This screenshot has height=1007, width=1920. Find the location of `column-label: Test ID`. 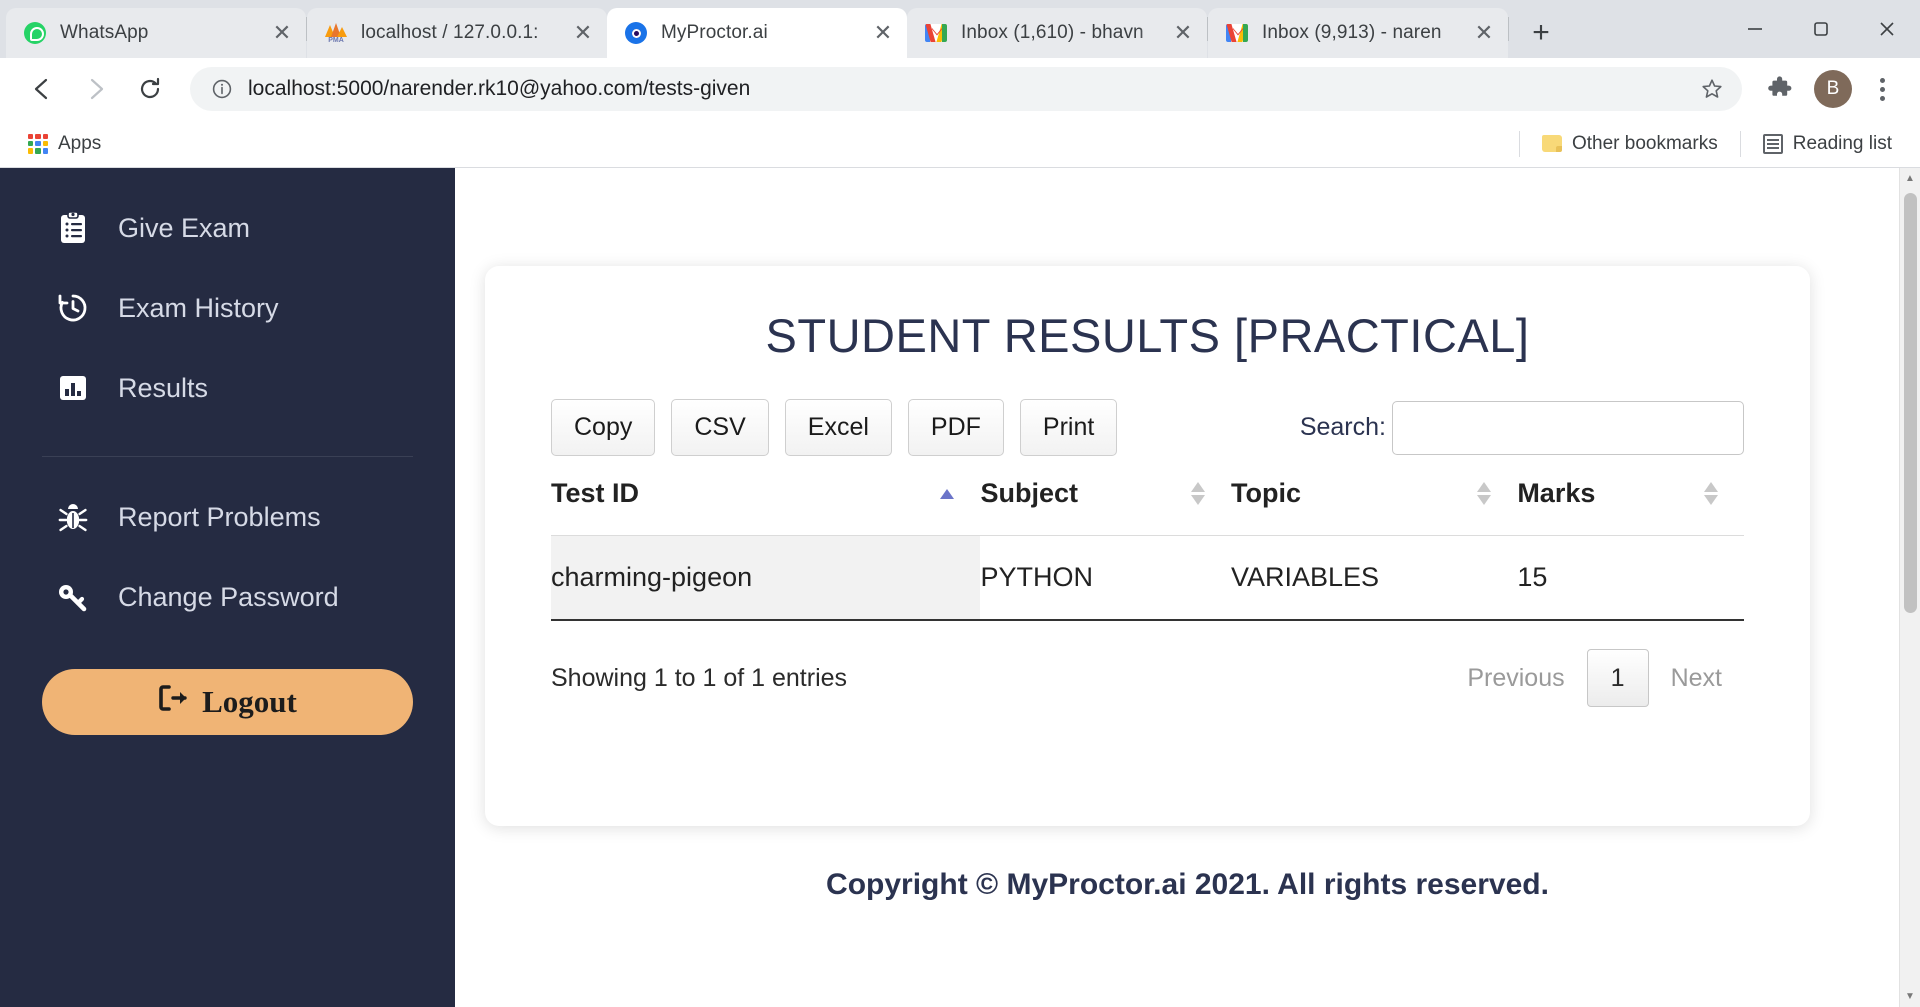

column-label: Test ID is located at coordinates (595, 493).